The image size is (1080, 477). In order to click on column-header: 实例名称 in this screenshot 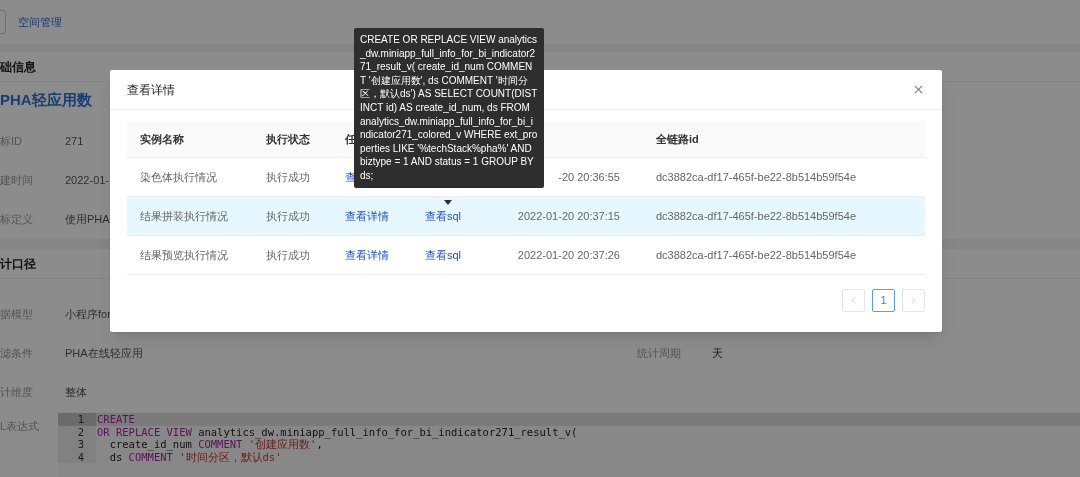, I will do `click(162, 138)`.